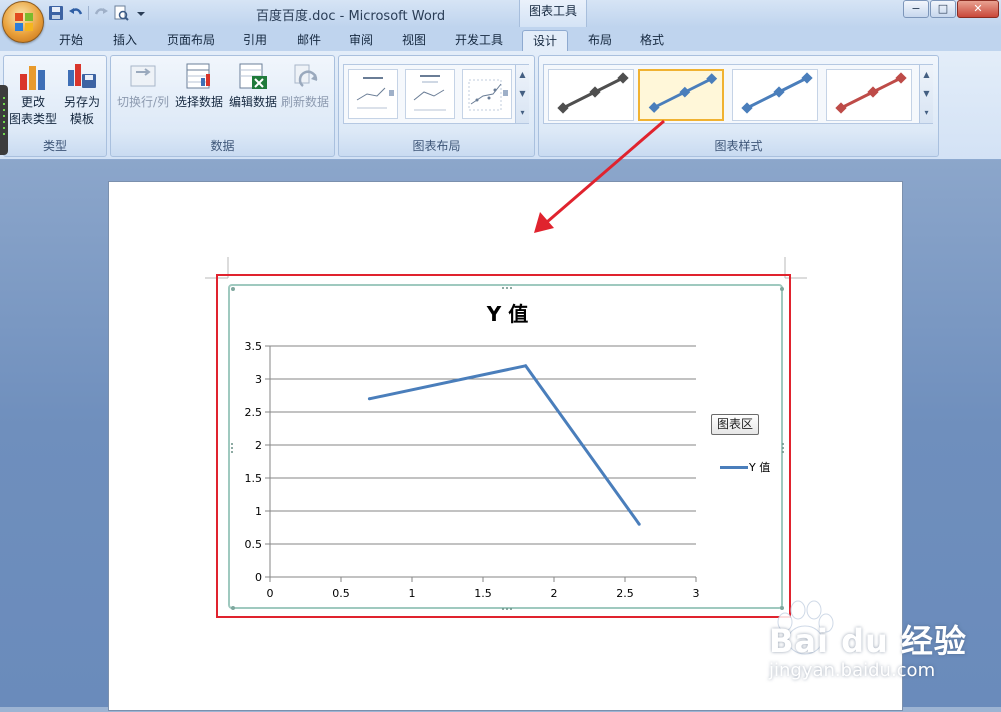  I want to click on redo-icon, so click(101, 13).